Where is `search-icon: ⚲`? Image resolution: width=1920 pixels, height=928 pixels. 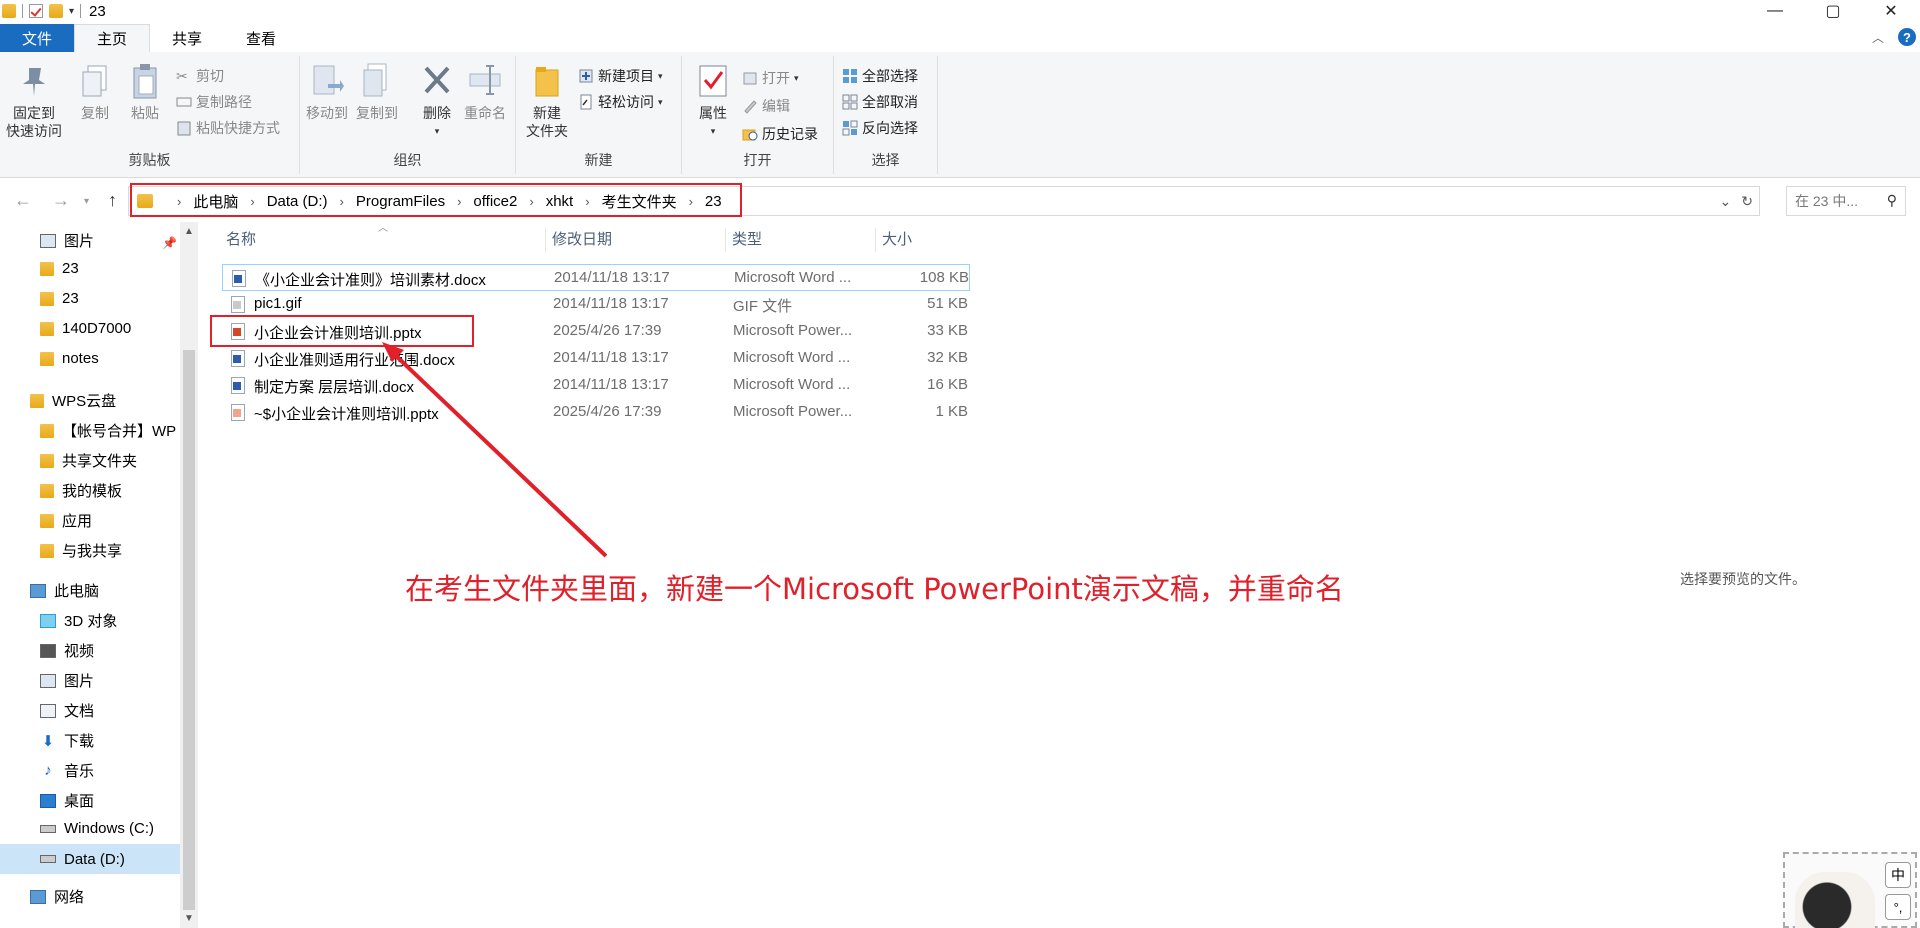
search-icon: ⚲ is located at coordinates (1892, 200).